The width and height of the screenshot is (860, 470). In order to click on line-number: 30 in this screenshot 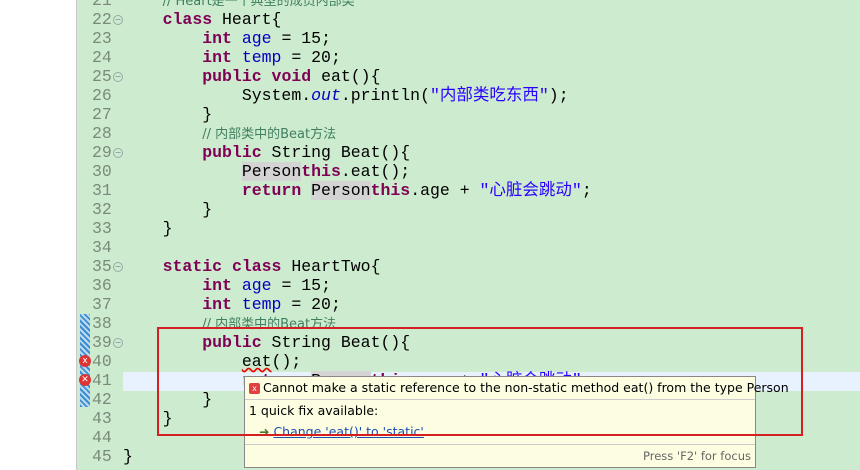, I will do `click(102, 171)`.